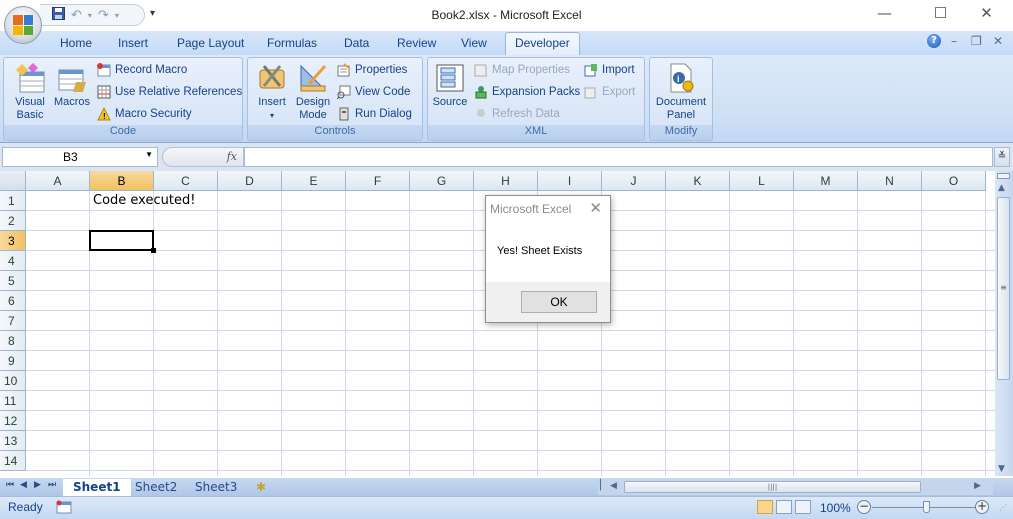 This screenshot has height=519, width=1013. I want to click on column-header-g: G, so click(442, 181).